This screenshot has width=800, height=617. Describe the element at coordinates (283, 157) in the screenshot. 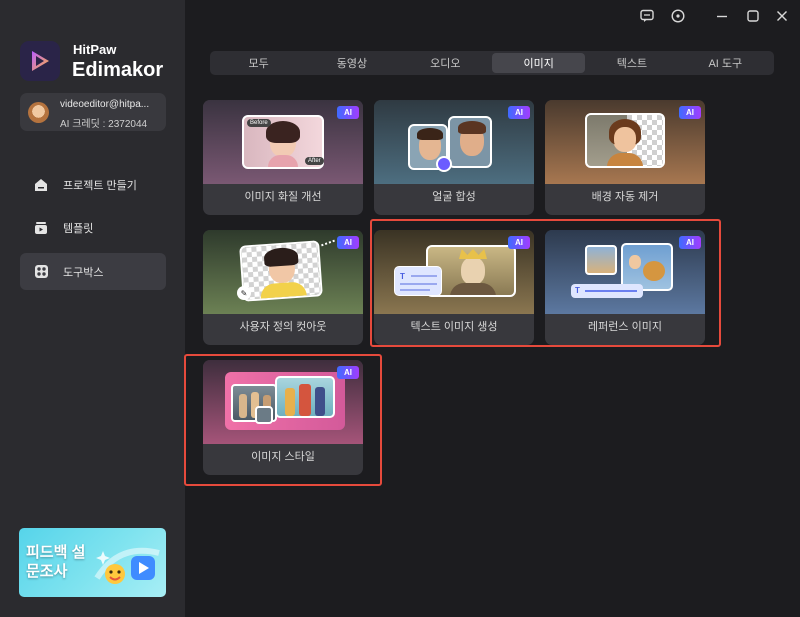

I see `tool-card-image-enhance: Before After AI 이미지 화질 개선` at that location.